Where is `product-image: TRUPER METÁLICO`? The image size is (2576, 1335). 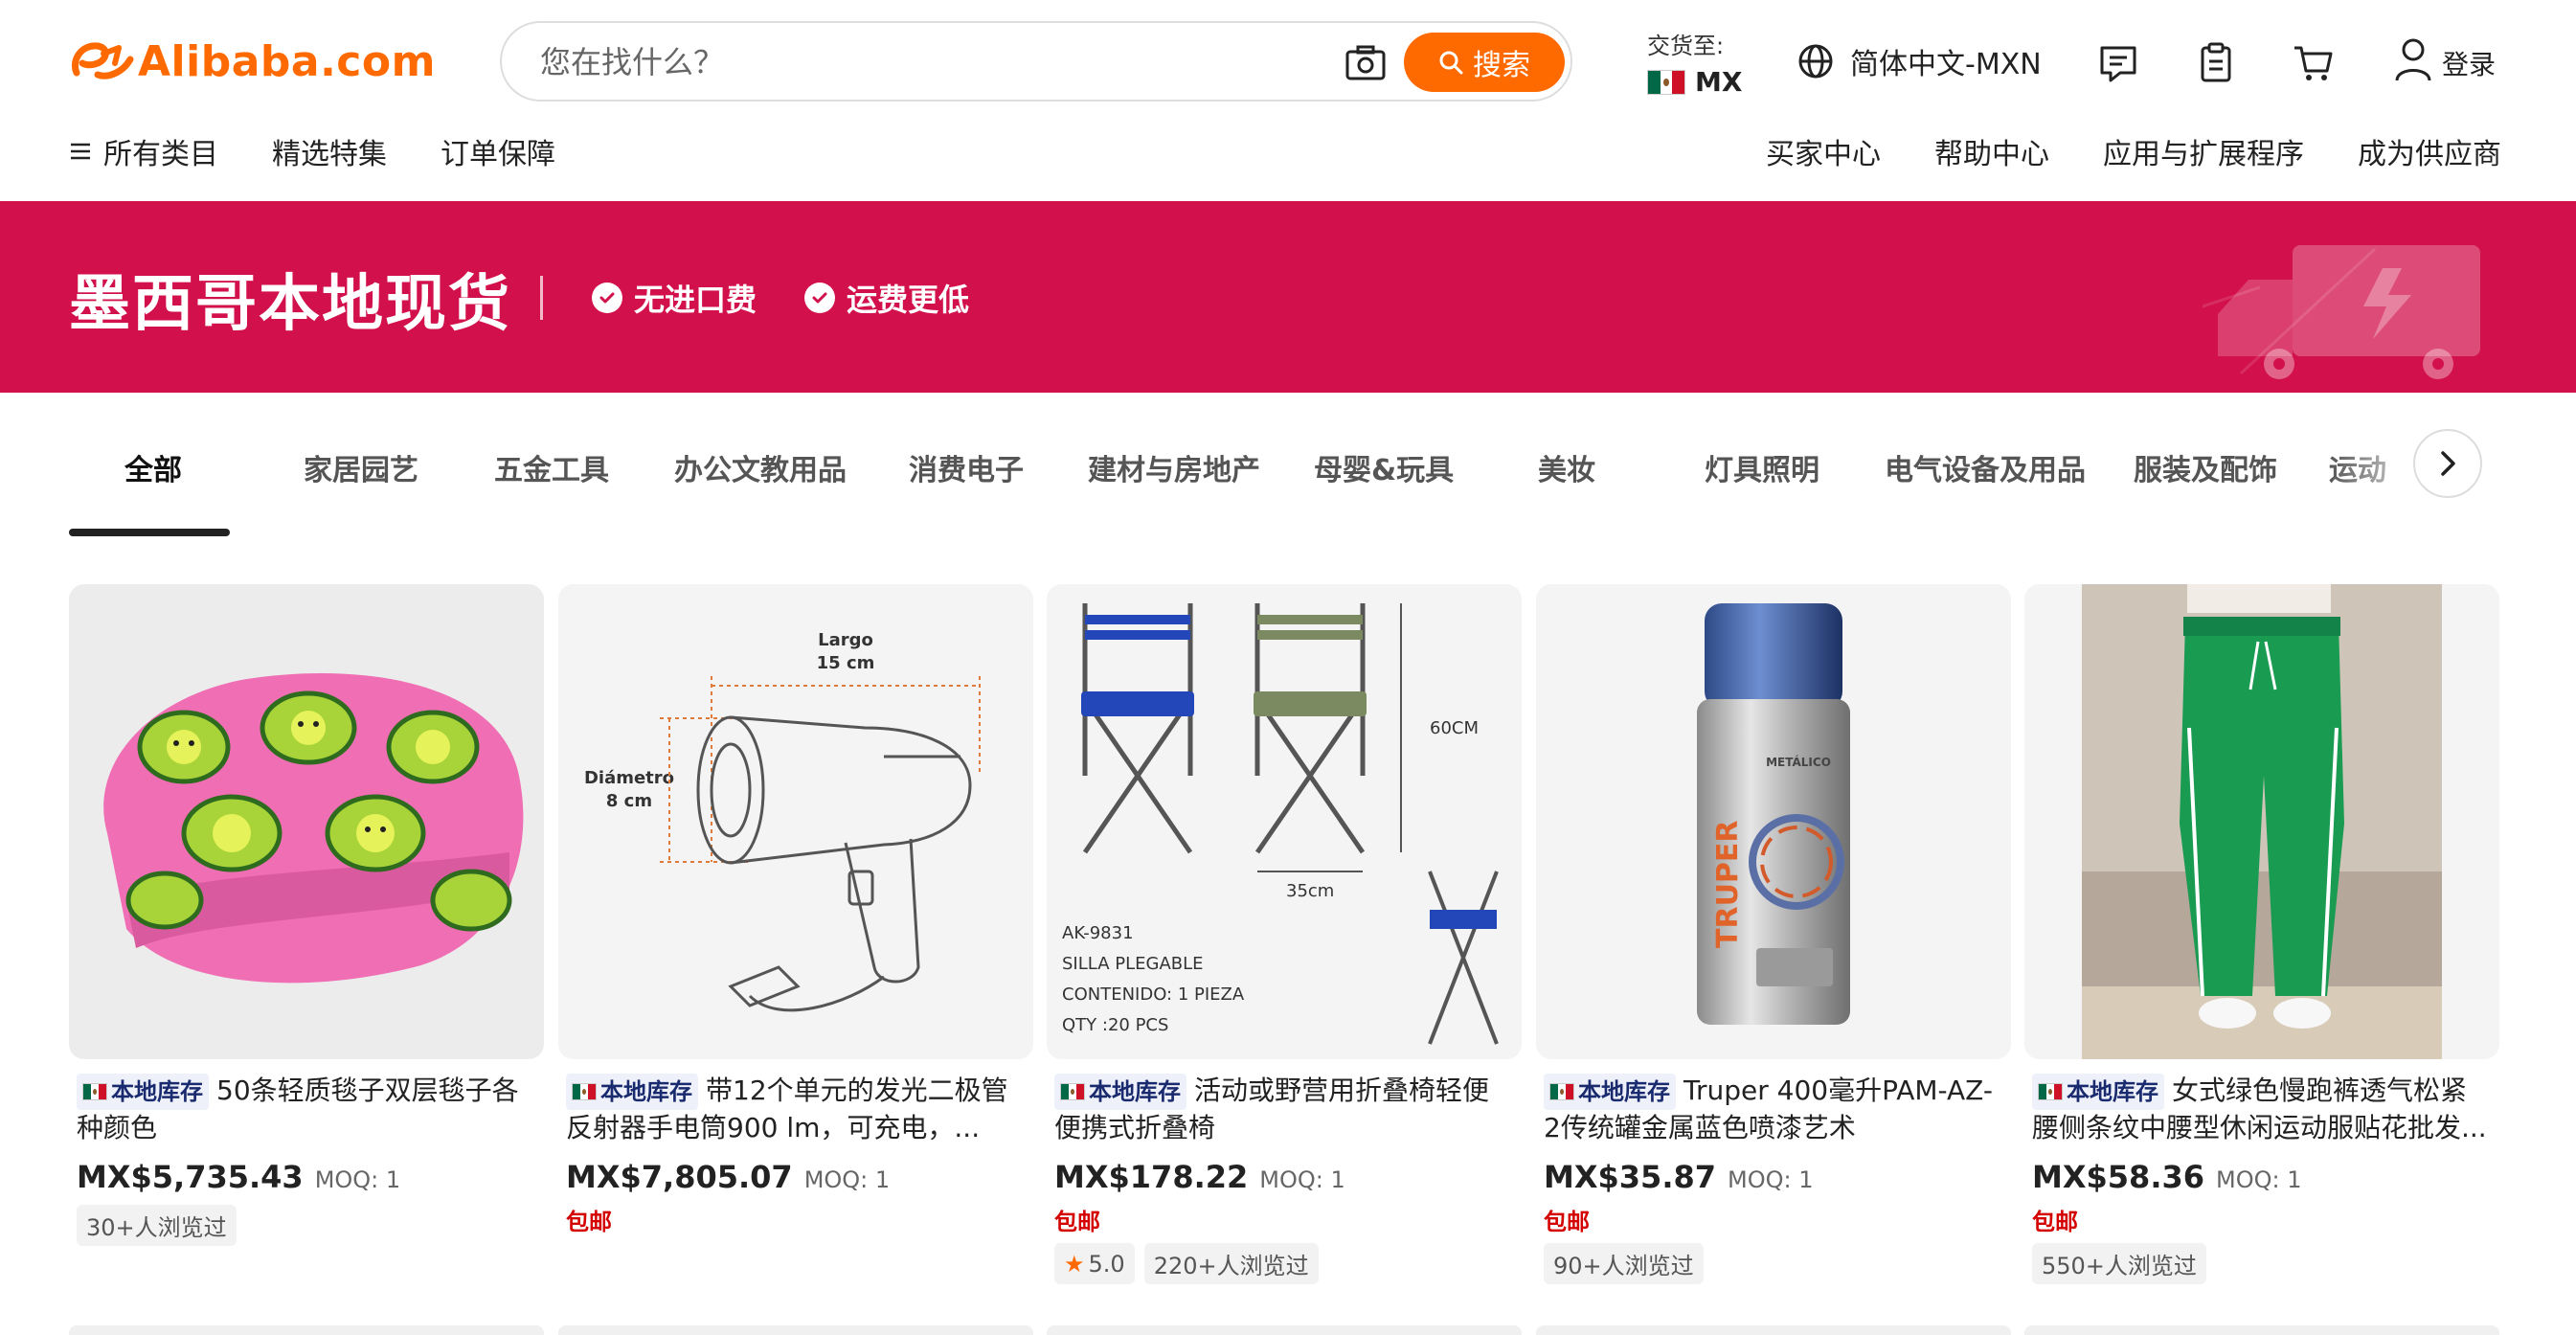 product-image: TRUPER METÁLICO is located at coordinates (1773, 821).